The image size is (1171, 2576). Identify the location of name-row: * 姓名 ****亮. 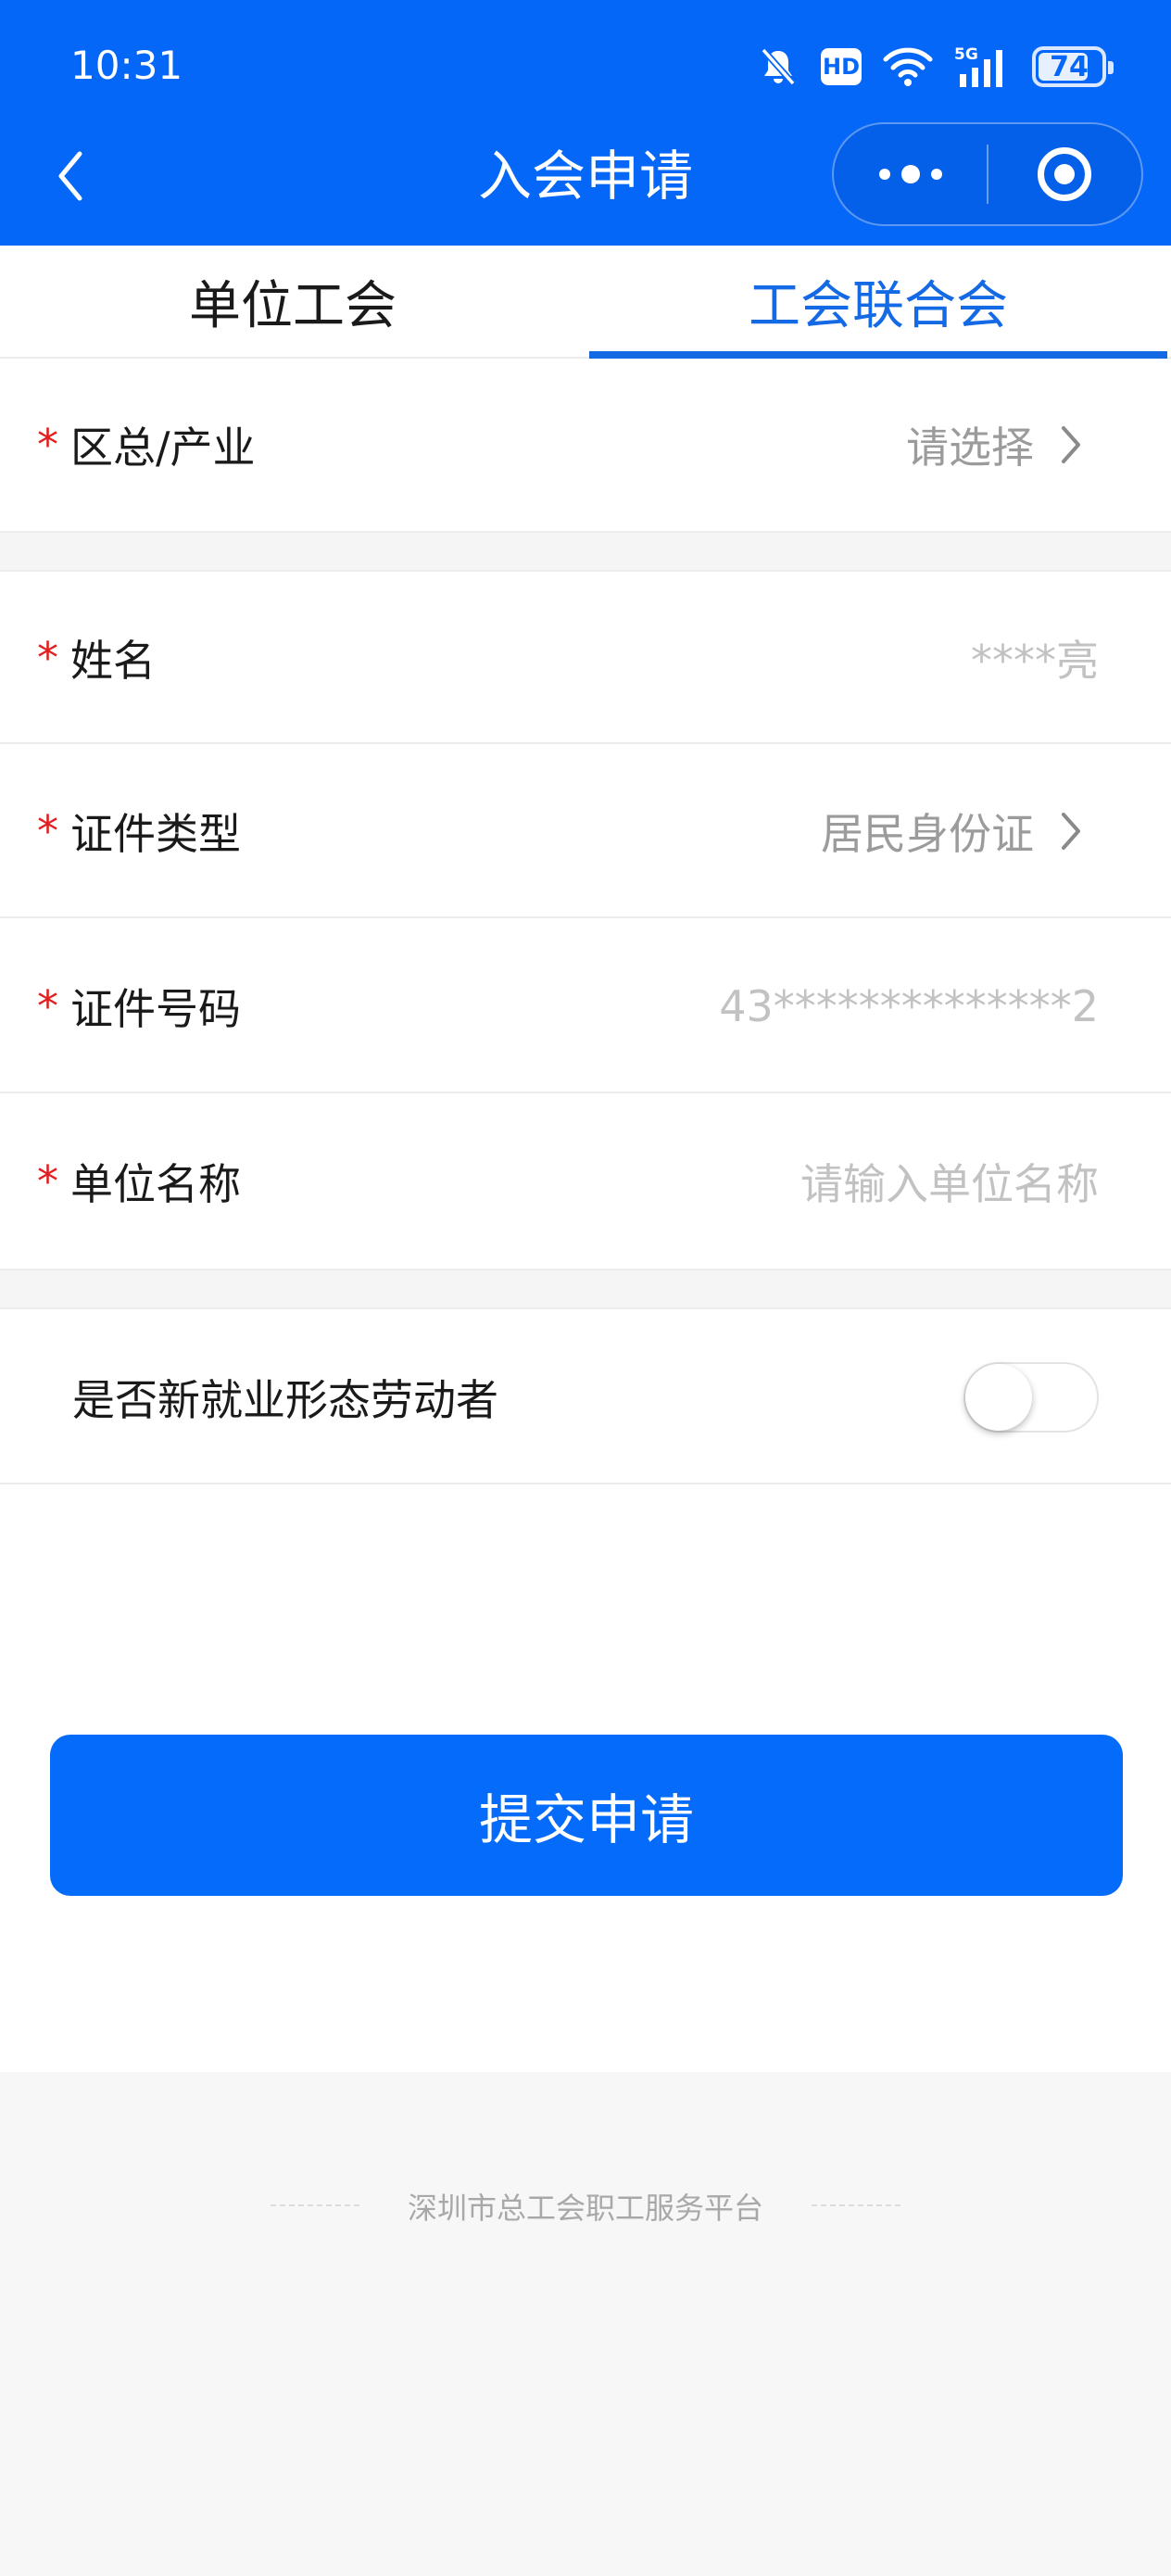
(585, 658).